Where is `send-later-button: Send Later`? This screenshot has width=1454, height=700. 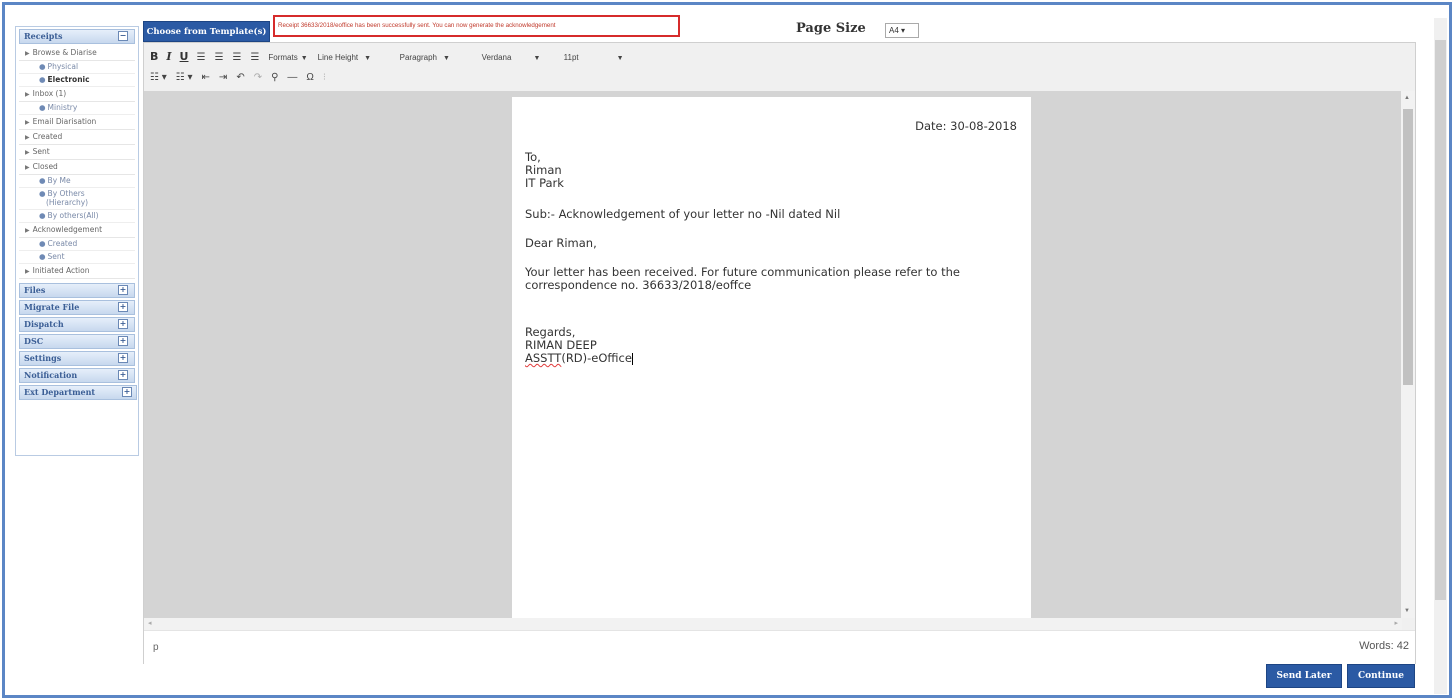 send-later-button: Send Later is located at coordinates (1304, 676).